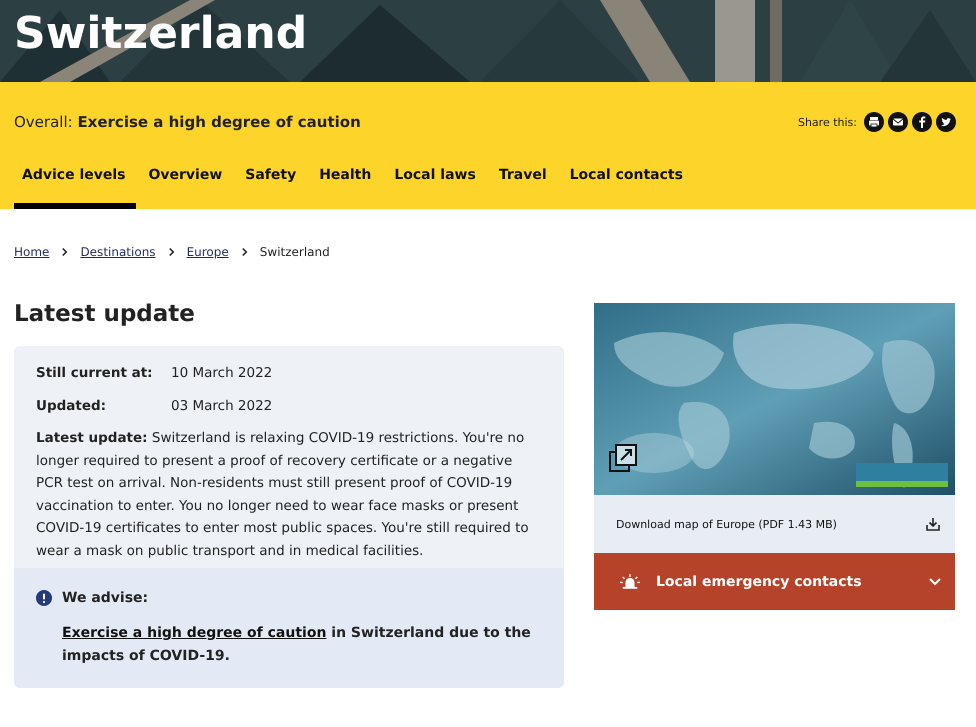 This screenshot has width=976, height=727. What do you see at coordinates (207, 252) in the screenshot?
I see `breadcrumb-link: Europe` at bounding box center [207, 252].